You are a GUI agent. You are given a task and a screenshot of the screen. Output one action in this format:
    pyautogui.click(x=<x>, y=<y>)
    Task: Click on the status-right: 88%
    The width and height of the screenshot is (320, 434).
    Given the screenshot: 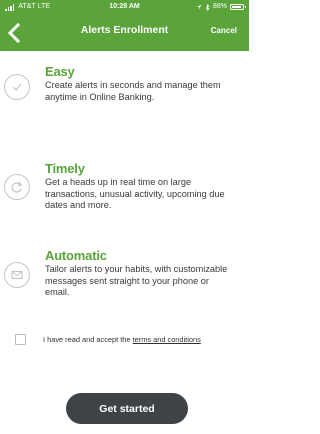 What is the action you would take?
    pyautogui.click(x=221, y=7)
    